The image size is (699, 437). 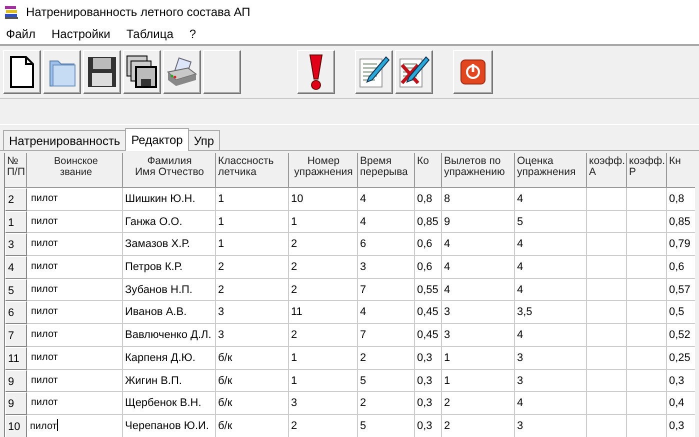 What do you see at coordinates (386, 170) in the screenshot?
I see `column-header: Время перерыва` at bounding box center [386, 170].